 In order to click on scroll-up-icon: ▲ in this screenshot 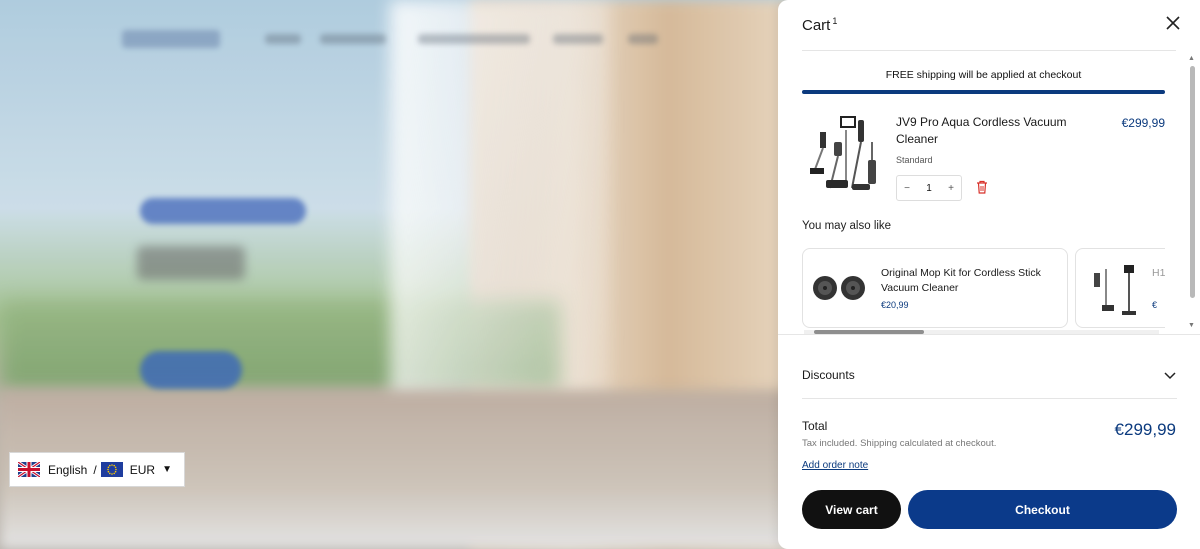, I will do `click(1191, 58)`.